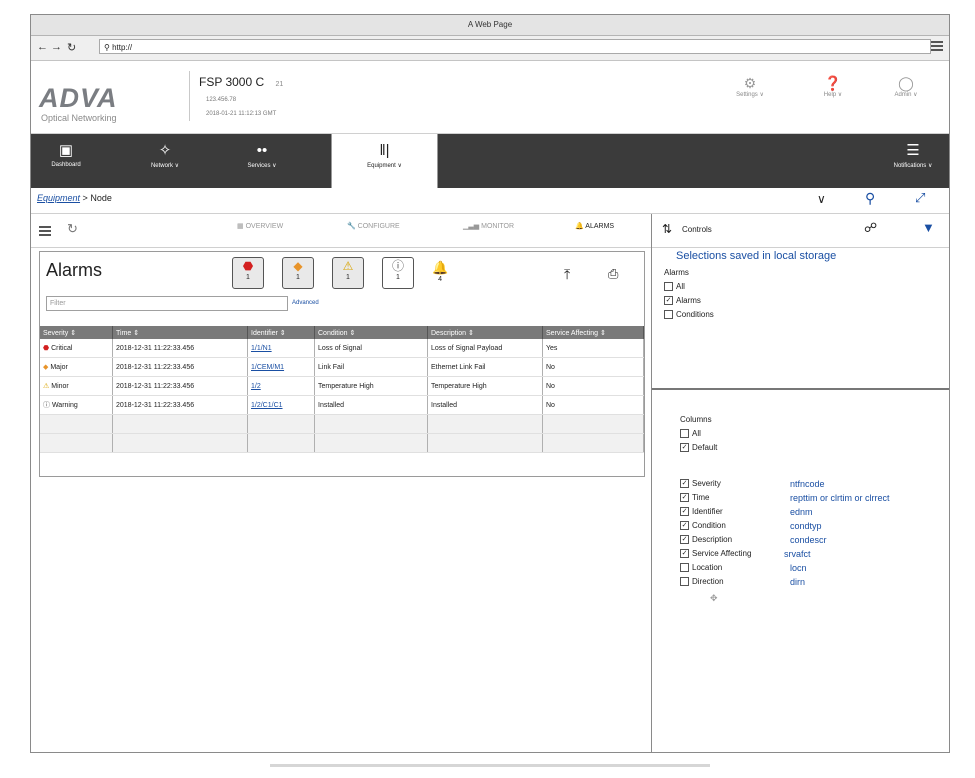 Image resolution: width=975 pixels, height=778 pixels. I want to click on identifier-cell: 1/2/C1/C1, so click(281, 405).